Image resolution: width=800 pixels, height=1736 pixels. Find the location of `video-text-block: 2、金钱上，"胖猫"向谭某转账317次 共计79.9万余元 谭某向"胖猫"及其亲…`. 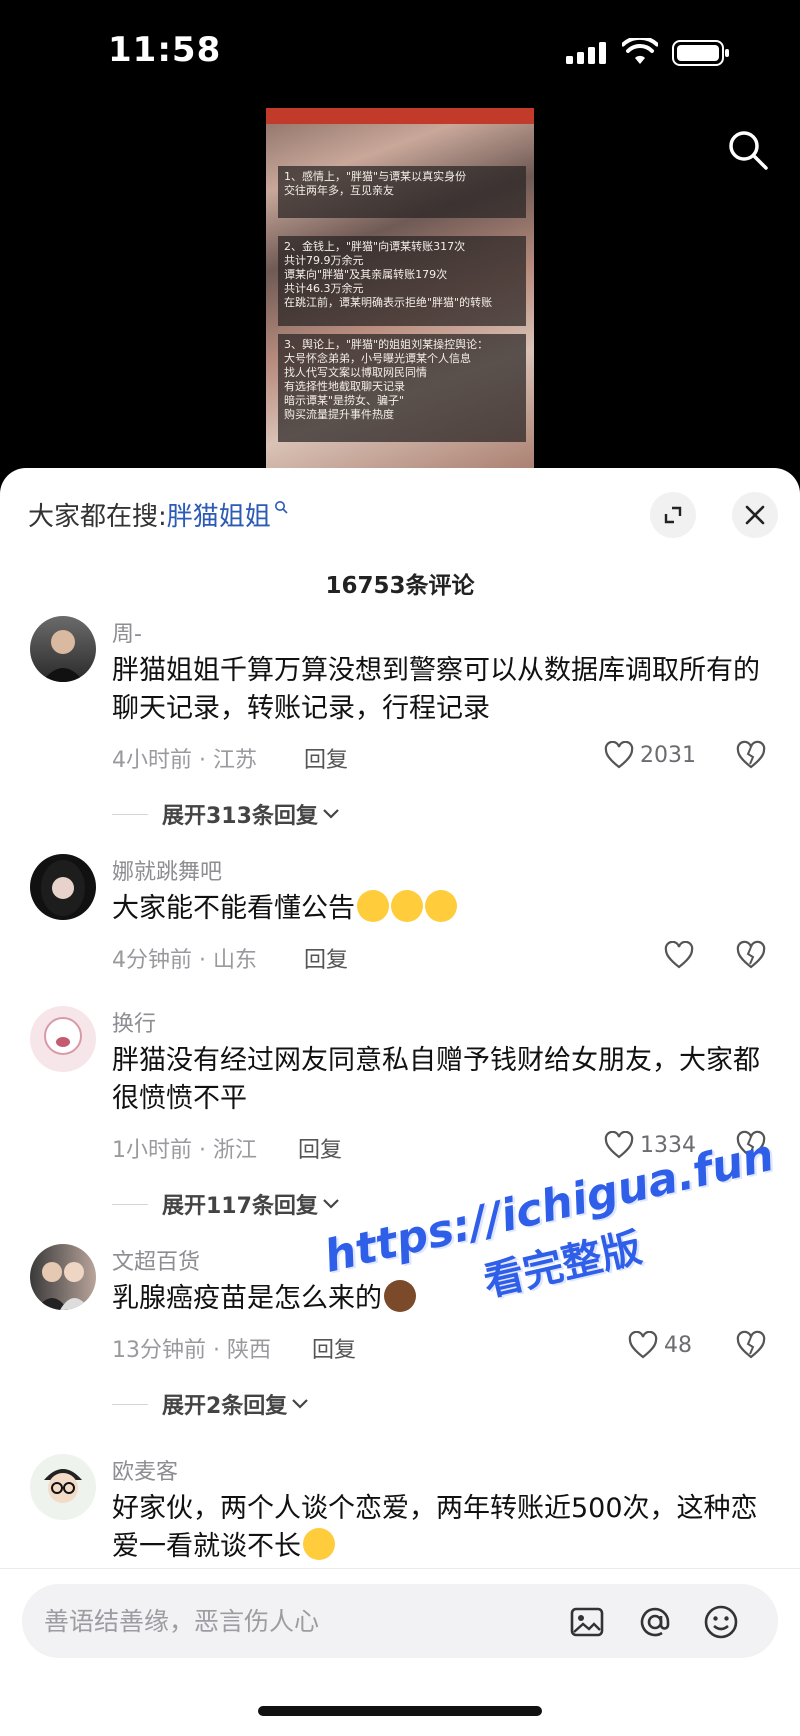

video-text-block: 2、金钱上，"胖猫"向谭某转账317次 共计79.9万余元 谭某向"胖猫"及其亲… is located at coordinates (402, 281).